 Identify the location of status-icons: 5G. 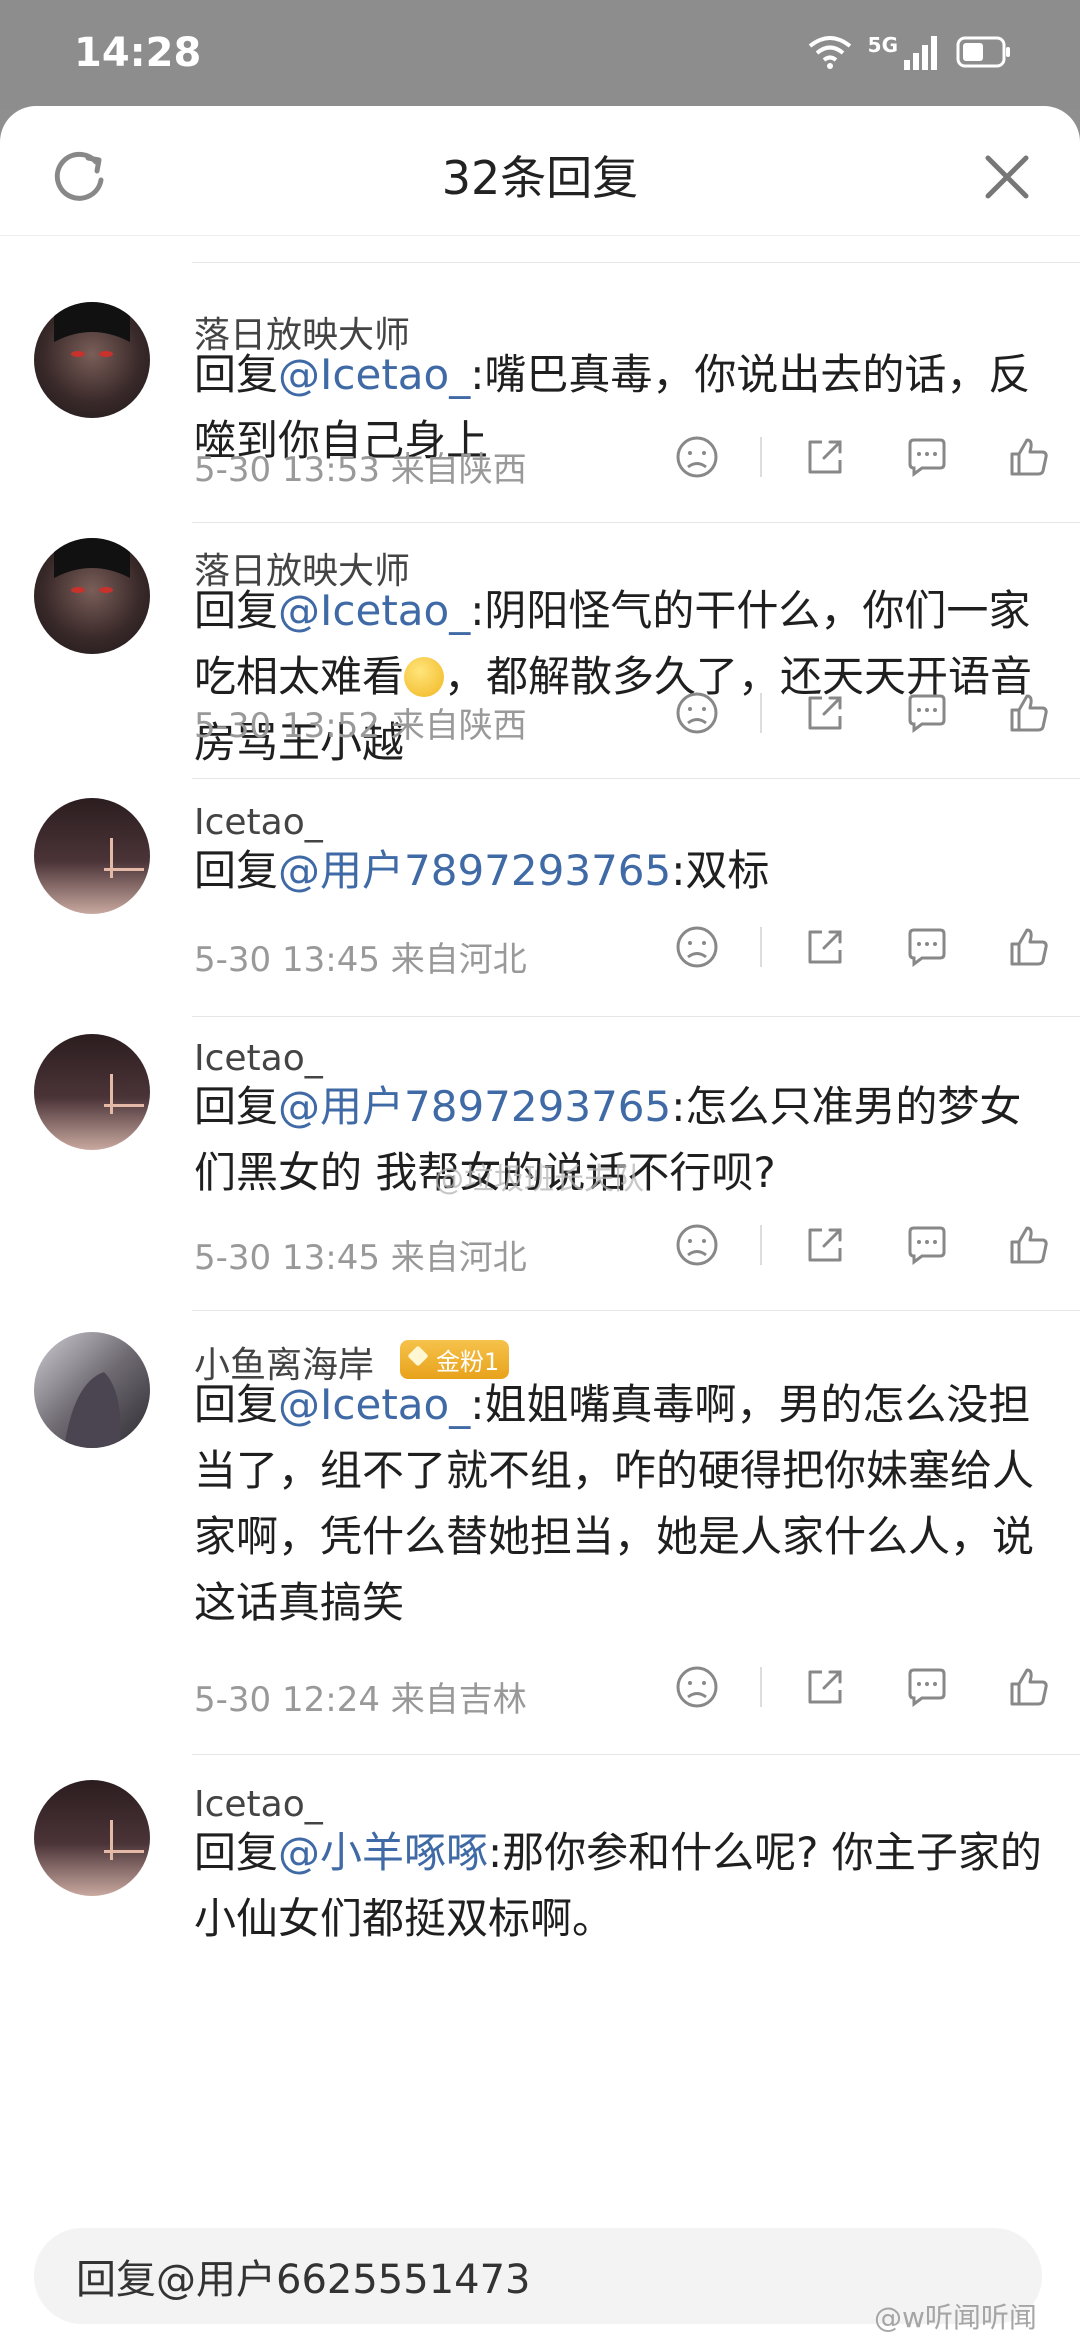
(909, 51).